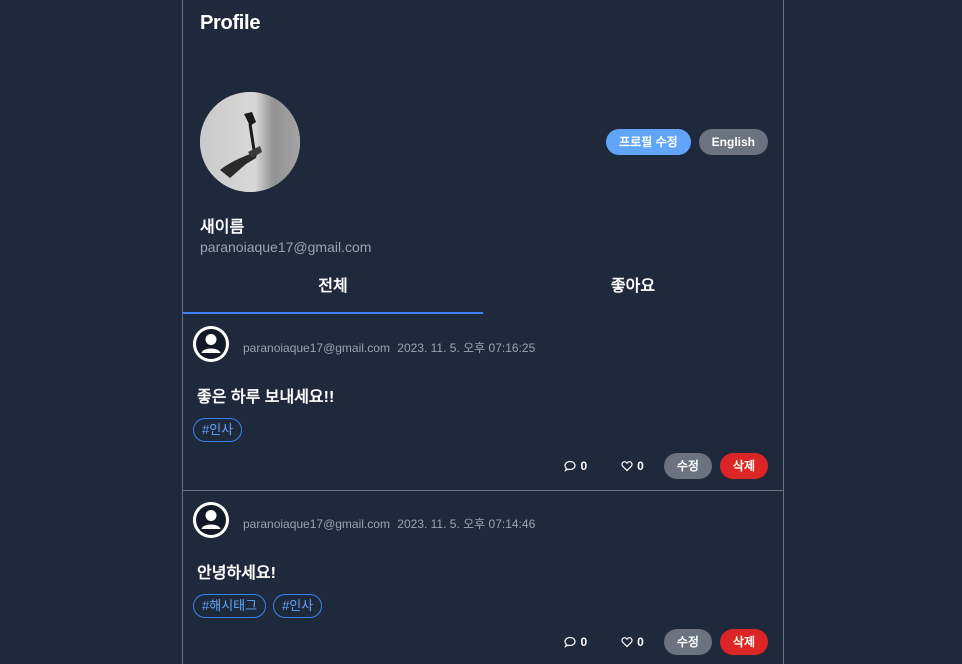 The height and width of the screenshot is (664, 962). Describe the element at coordinates (250, 142) in the screenshot. I see `profile-image` at that location.